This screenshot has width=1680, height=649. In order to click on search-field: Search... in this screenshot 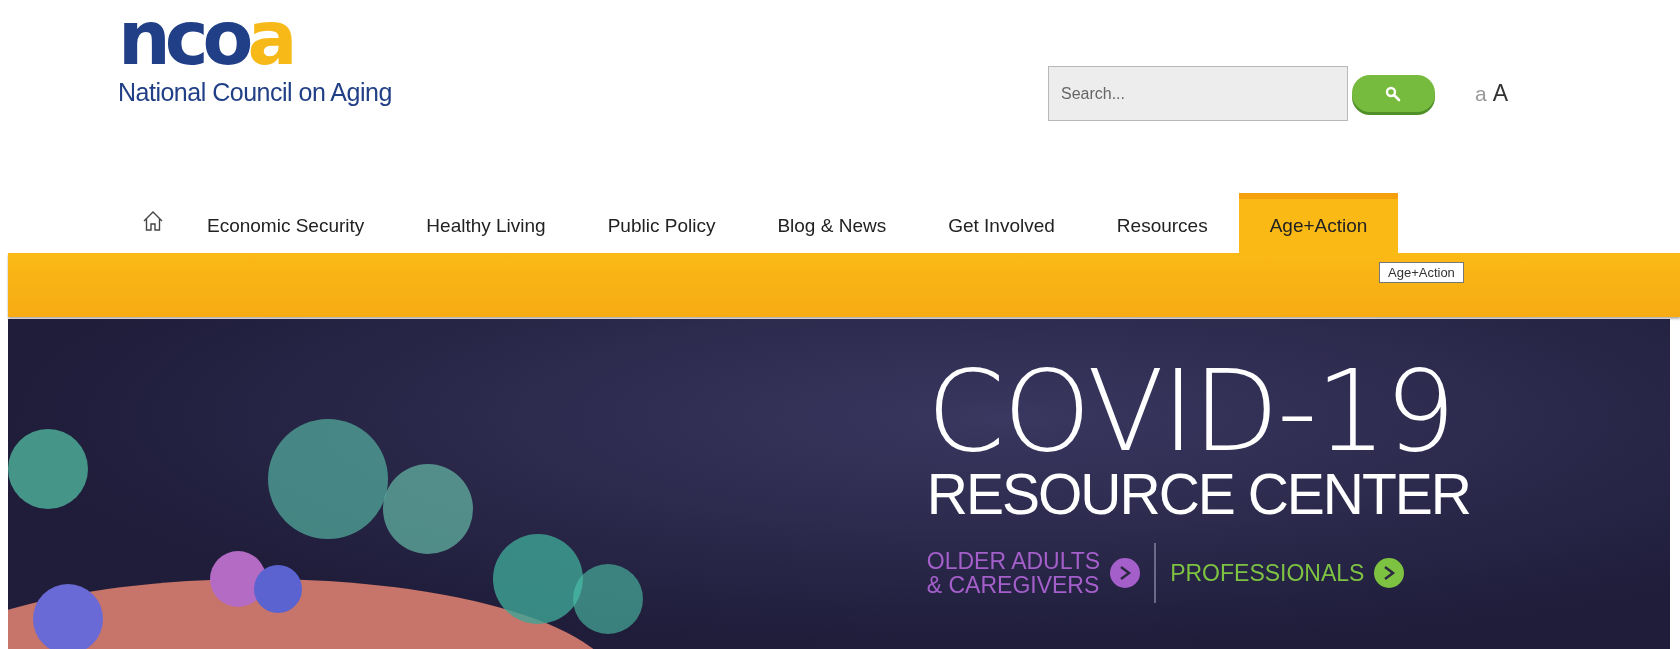, I will do `click(1197, 93)`.